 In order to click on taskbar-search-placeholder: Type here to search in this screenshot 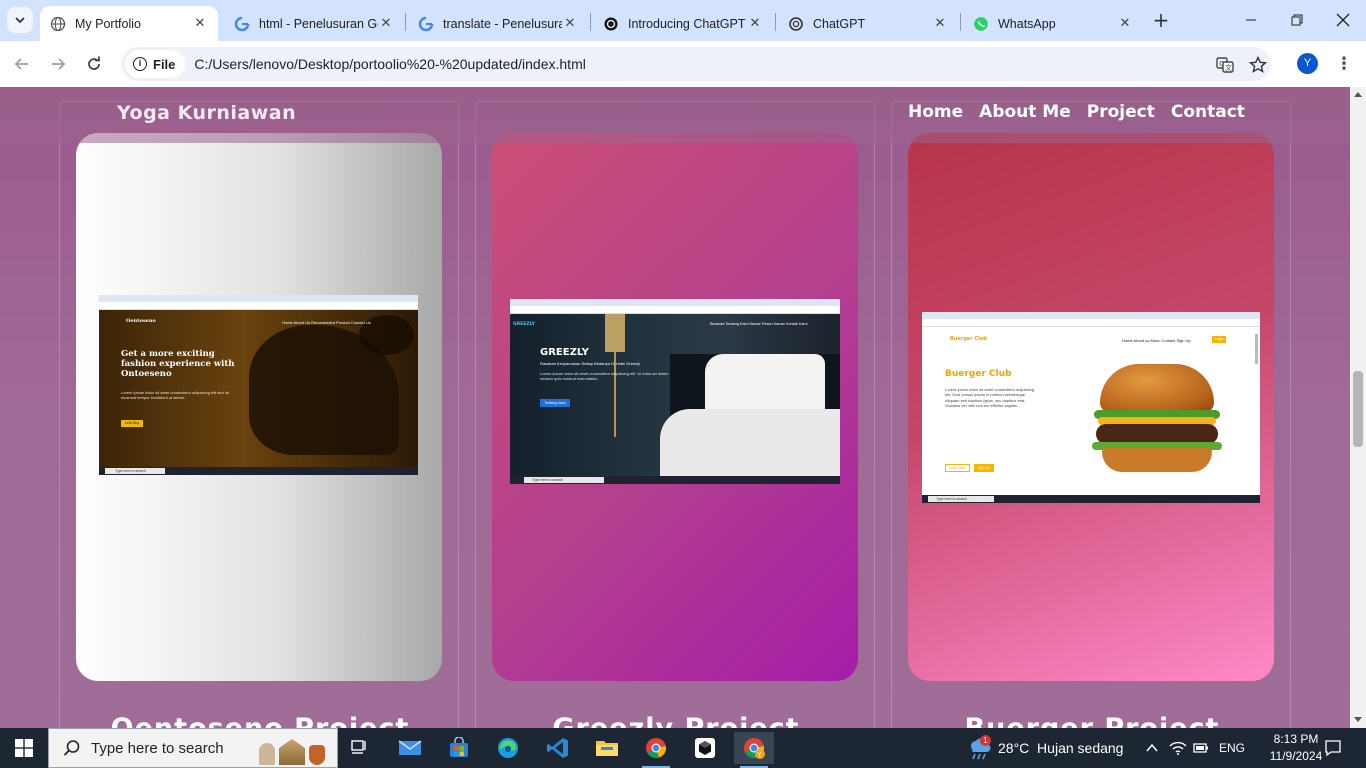, I will do `click(157, 748)`.